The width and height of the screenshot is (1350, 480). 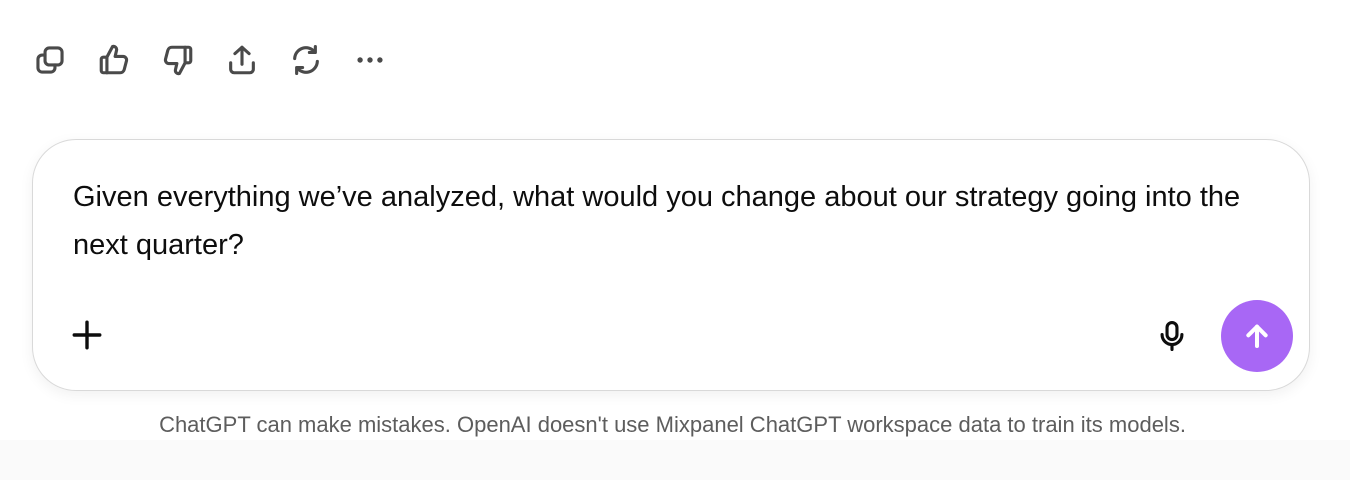 I want to click on more-icon, so click(x=370, y=60).